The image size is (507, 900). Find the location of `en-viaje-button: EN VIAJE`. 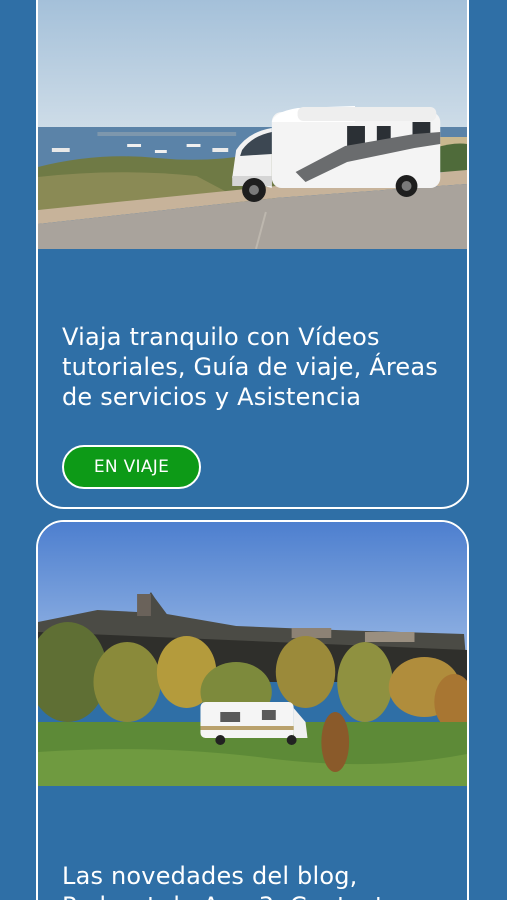

en-viaje-button: EN VIAJE is located at coordinates (131, 467).